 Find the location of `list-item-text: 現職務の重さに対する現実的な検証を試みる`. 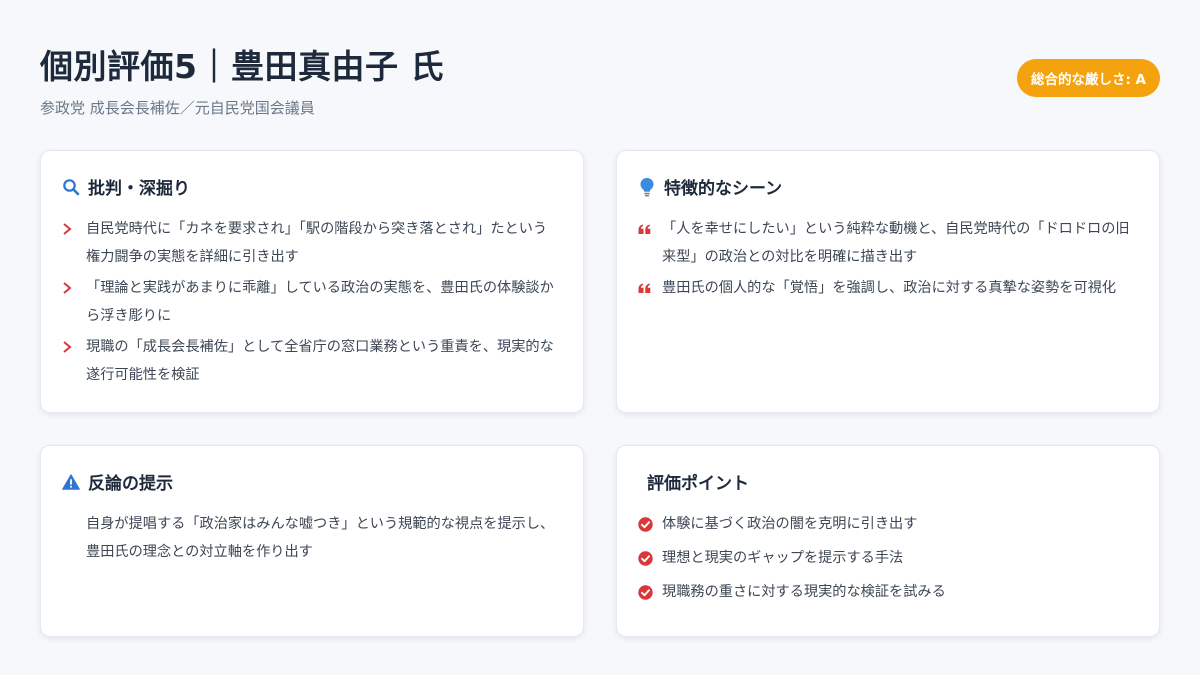

list-item-text: 現職務の重さに対する現実的な検証を試みる is located at coordinates (804, 592).